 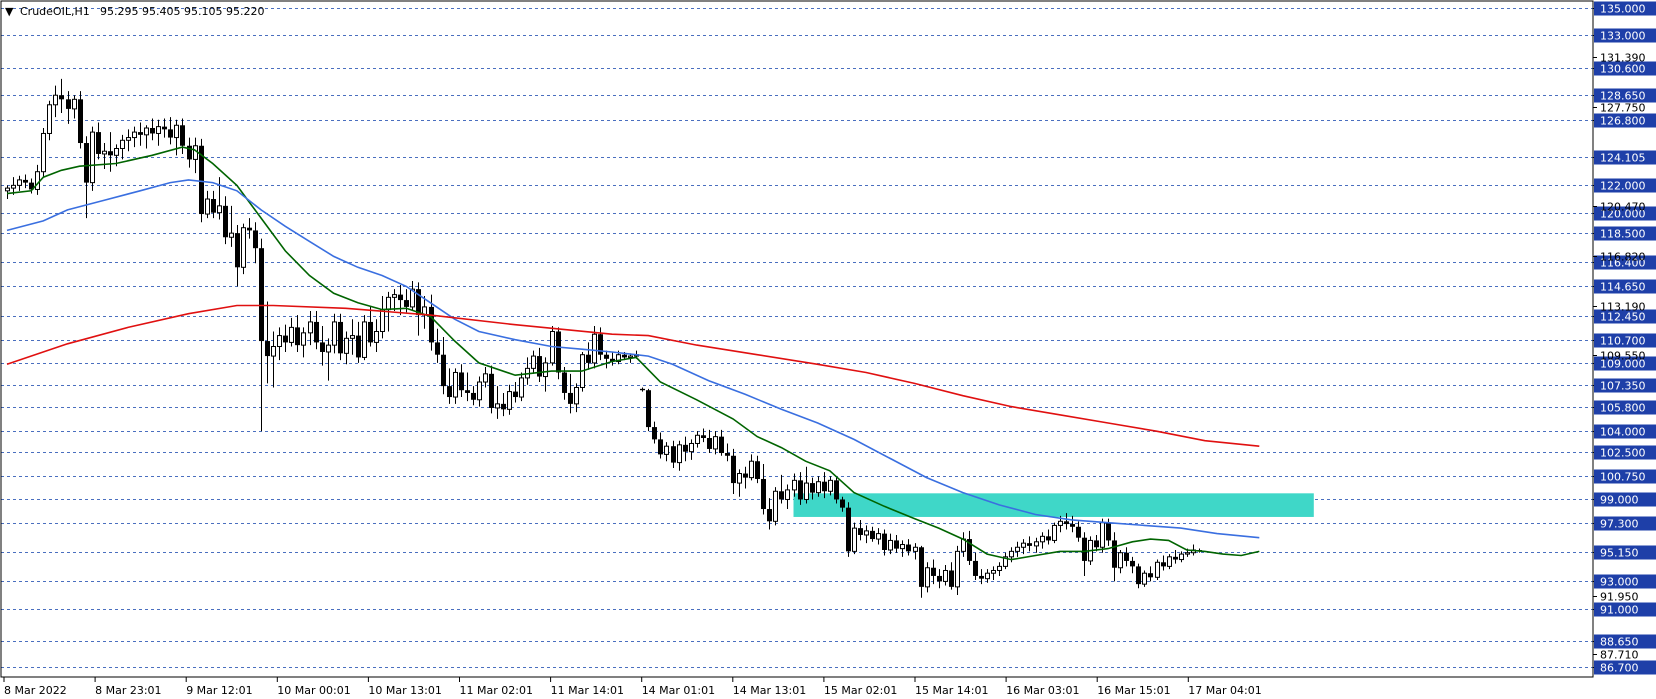 What do you see at coordinates (1623, 432) in the screenshot?
I see `price-level-label: 104.000` at bounding box center [1623, 432].